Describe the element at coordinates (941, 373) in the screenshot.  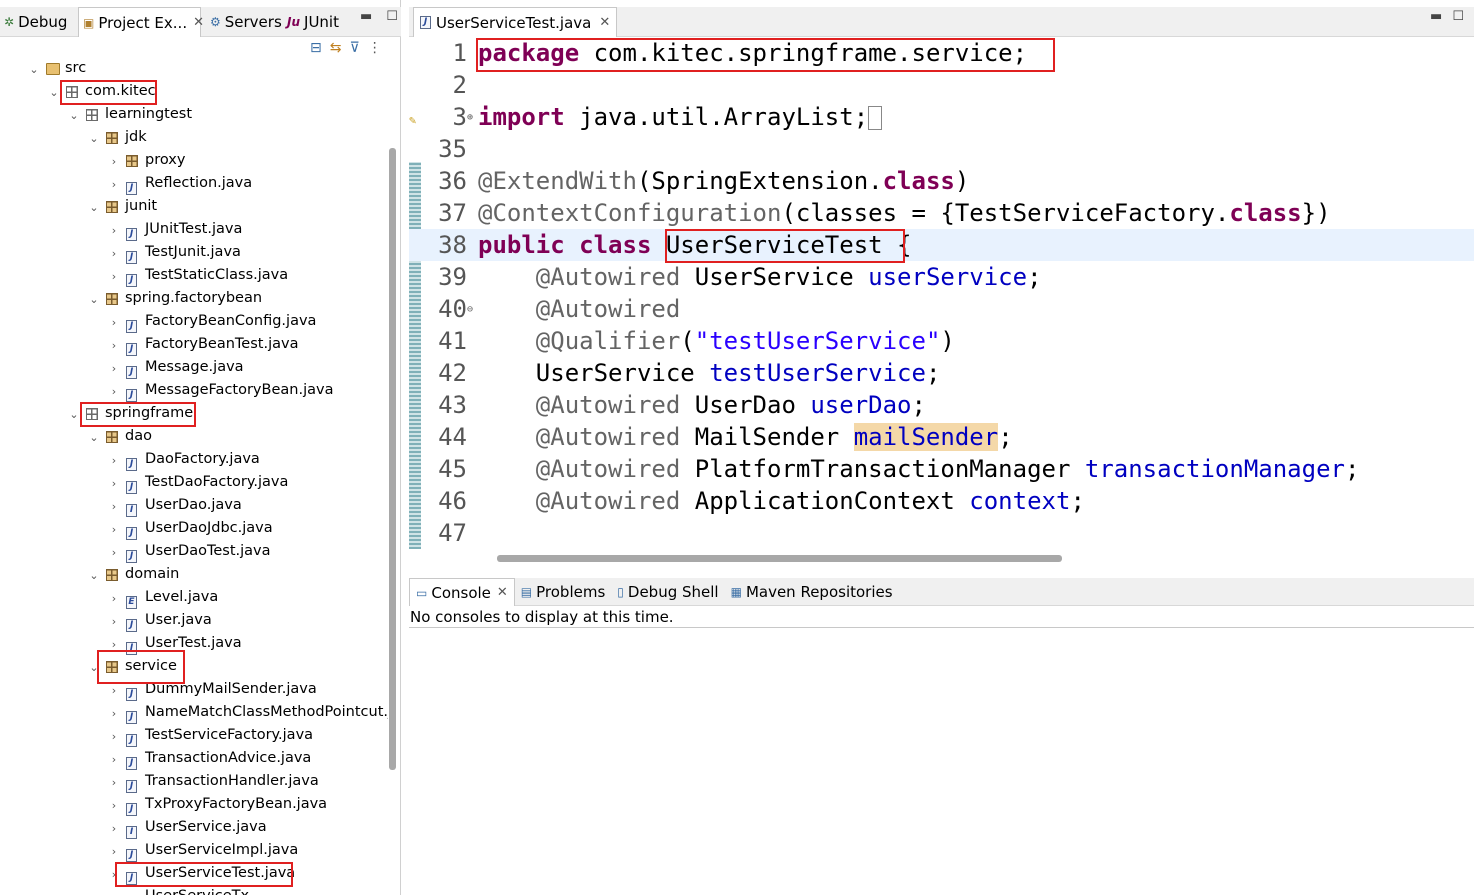
I see `code-line: 42 UserService testUserService;` at that location.